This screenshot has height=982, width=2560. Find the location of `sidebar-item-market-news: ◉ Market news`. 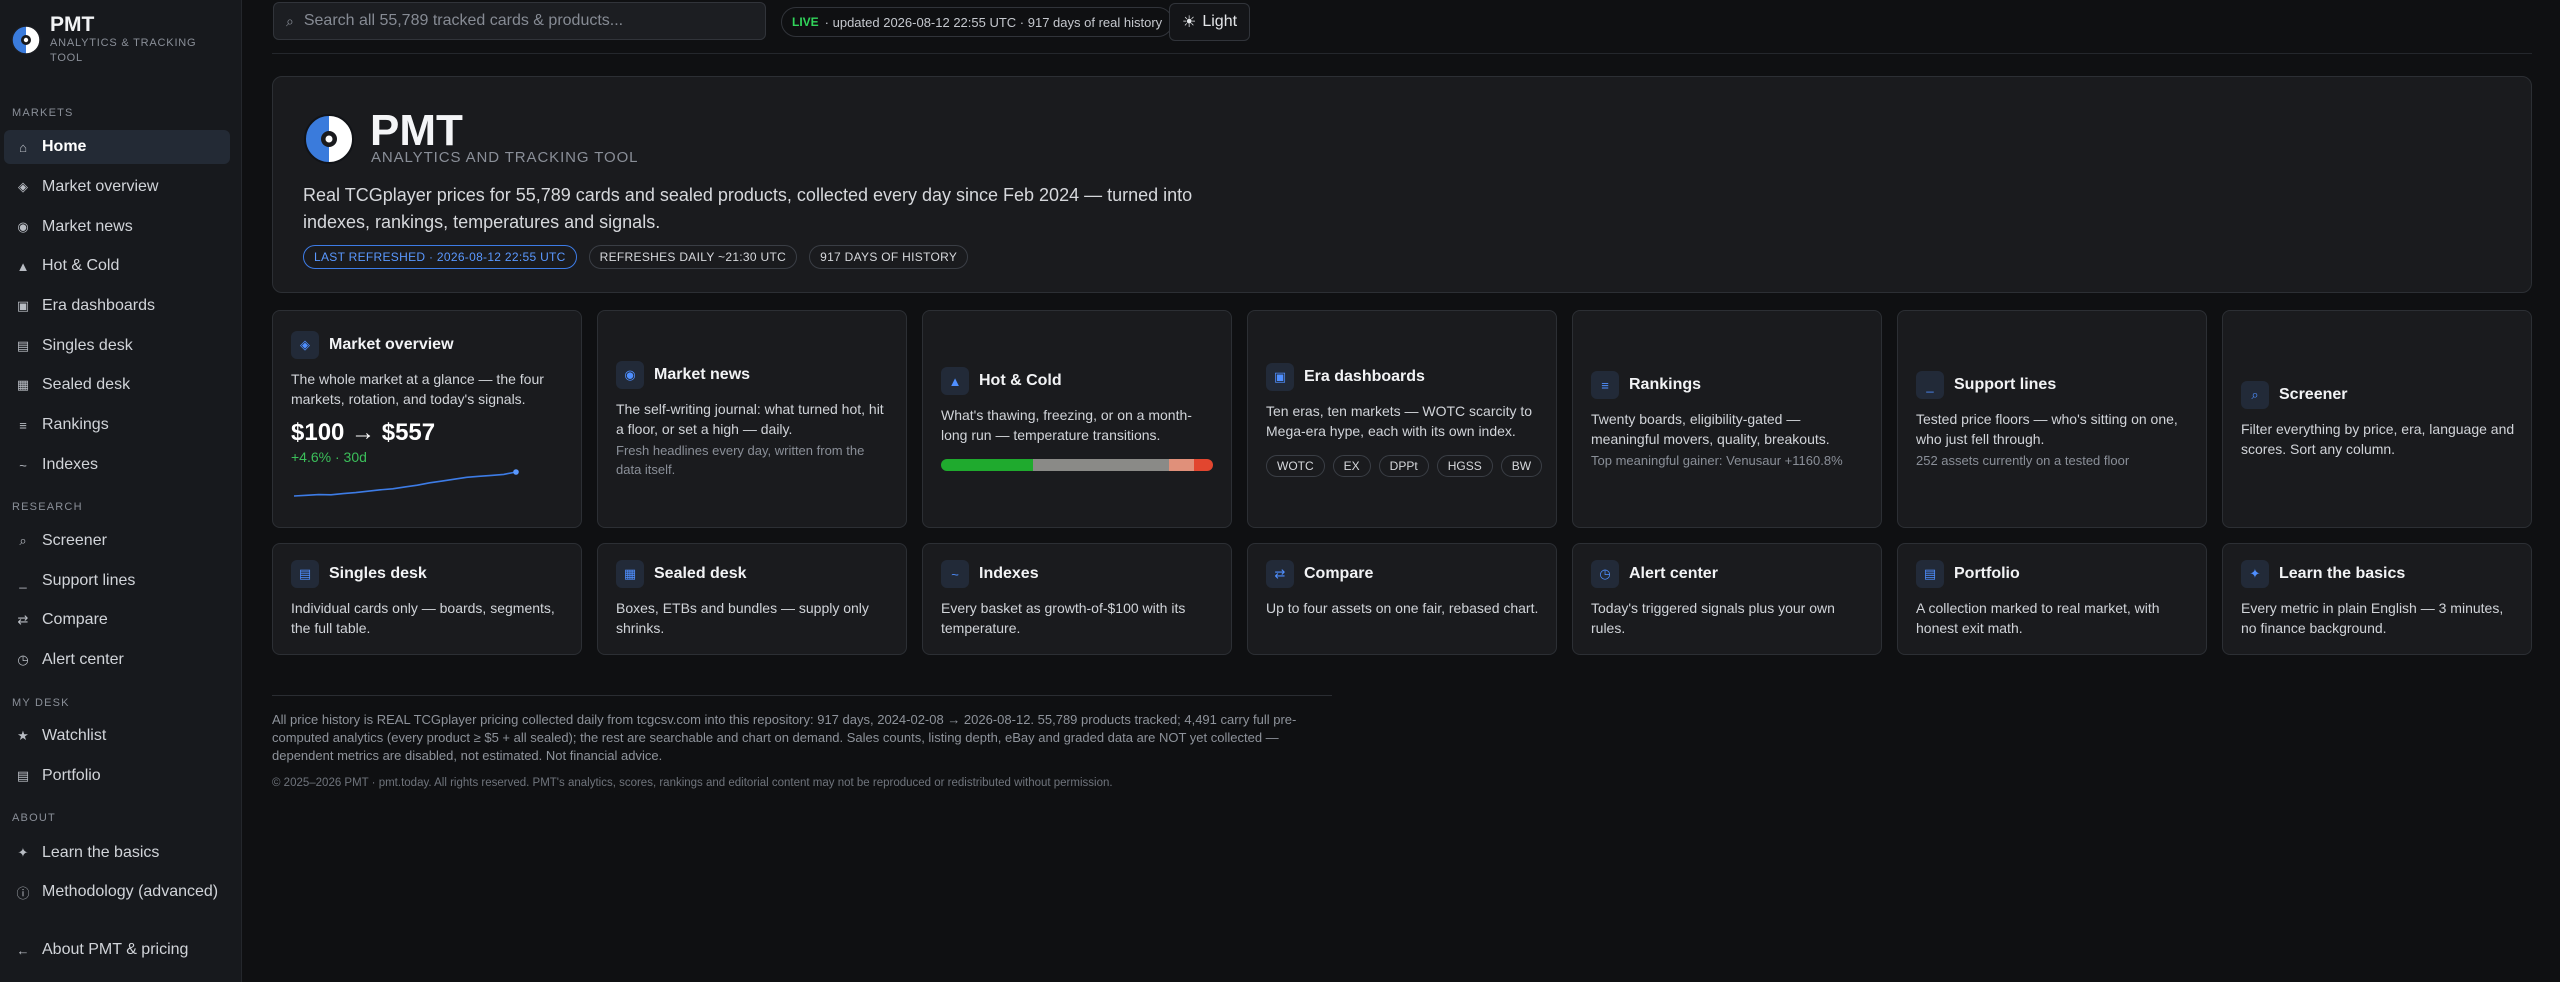

sidebar-item-market-news: ◉ Market news is located at coordinates (117, 227).